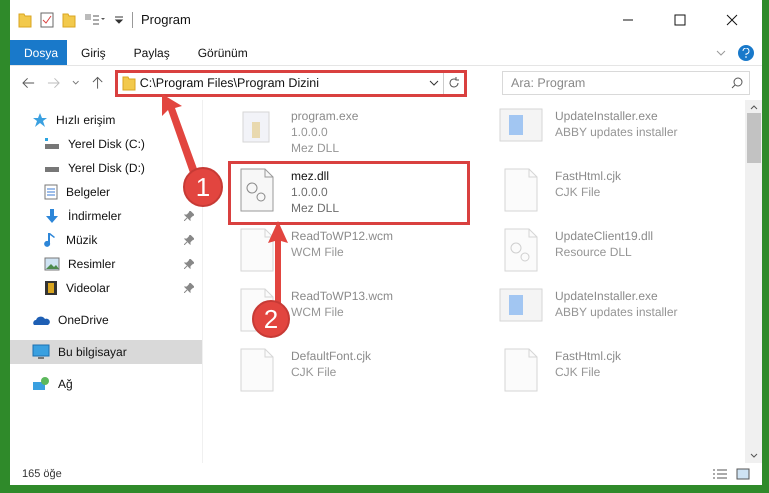 The height and width of the screenshot is (493, 769). I want to click on scroll-down-icon, so click(754, 456).